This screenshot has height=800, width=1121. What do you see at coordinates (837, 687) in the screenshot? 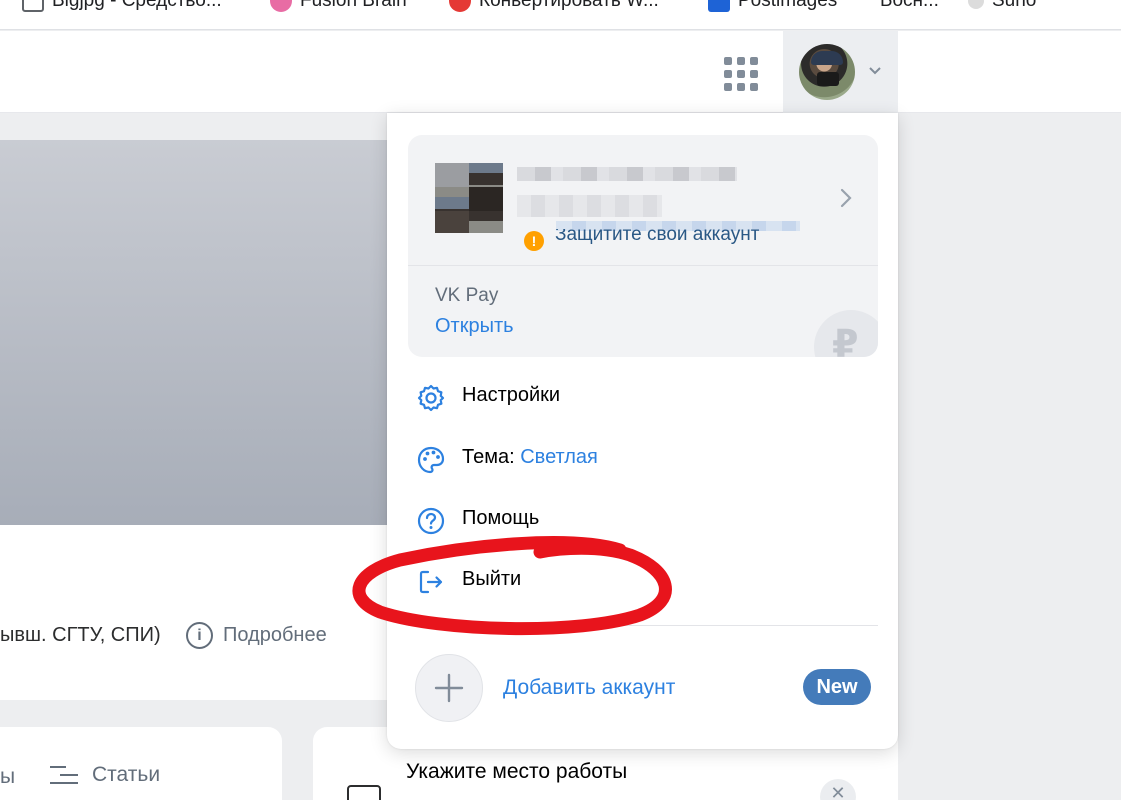
I see `new-badge: New` at bounding box center [837, 687].